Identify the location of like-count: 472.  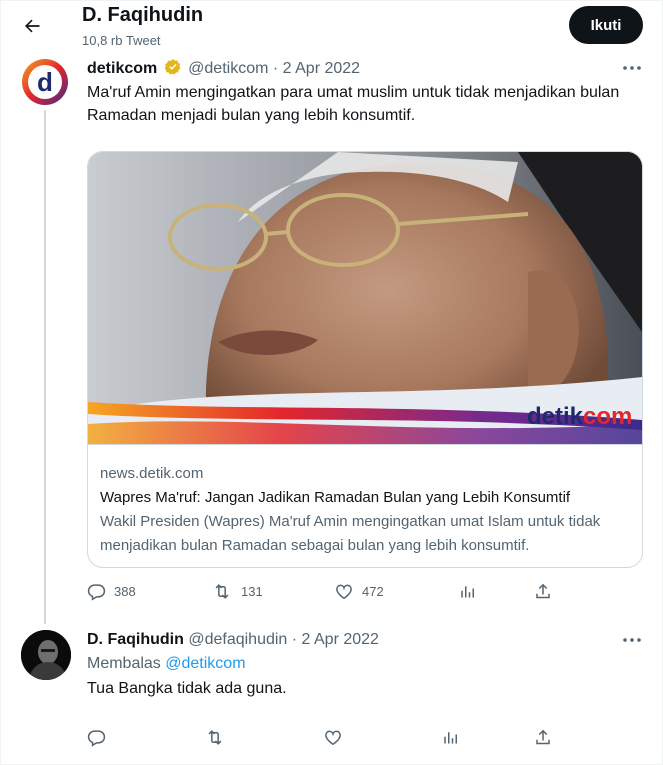
(373, 591).